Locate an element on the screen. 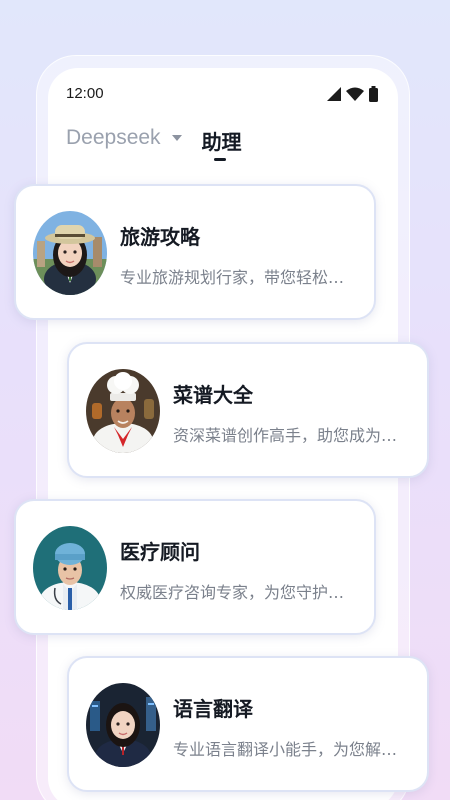 The image size is (450, 800). tab-deepseek-label: Deepseek is located at coordinates (113, 137).